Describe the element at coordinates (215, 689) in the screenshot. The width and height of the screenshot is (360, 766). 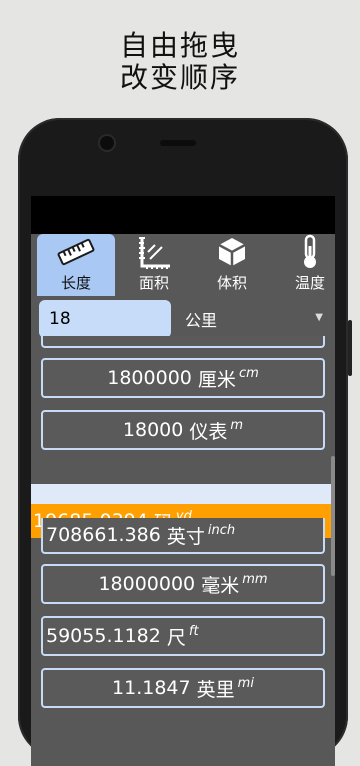
I see `unit-name: 英里` at that location.